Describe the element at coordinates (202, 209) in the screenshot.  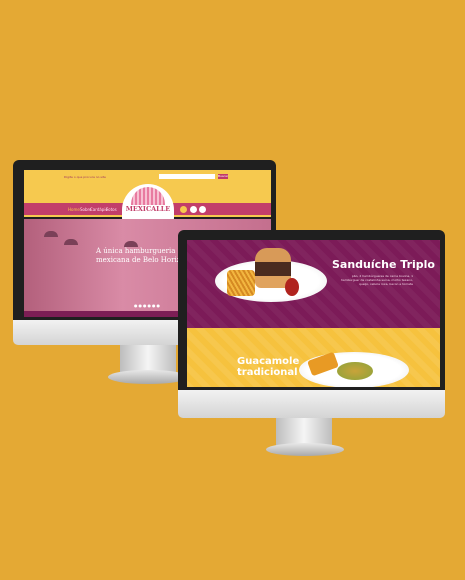
I see `facebook-icon` at that location.